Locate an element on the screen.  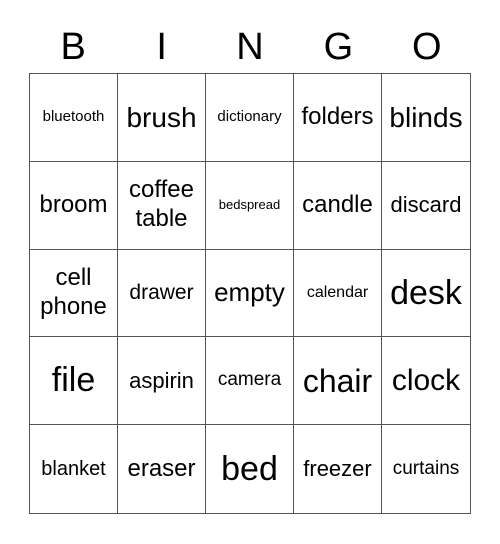
bingo-cell: freezer is located at coordinates (338, 469).